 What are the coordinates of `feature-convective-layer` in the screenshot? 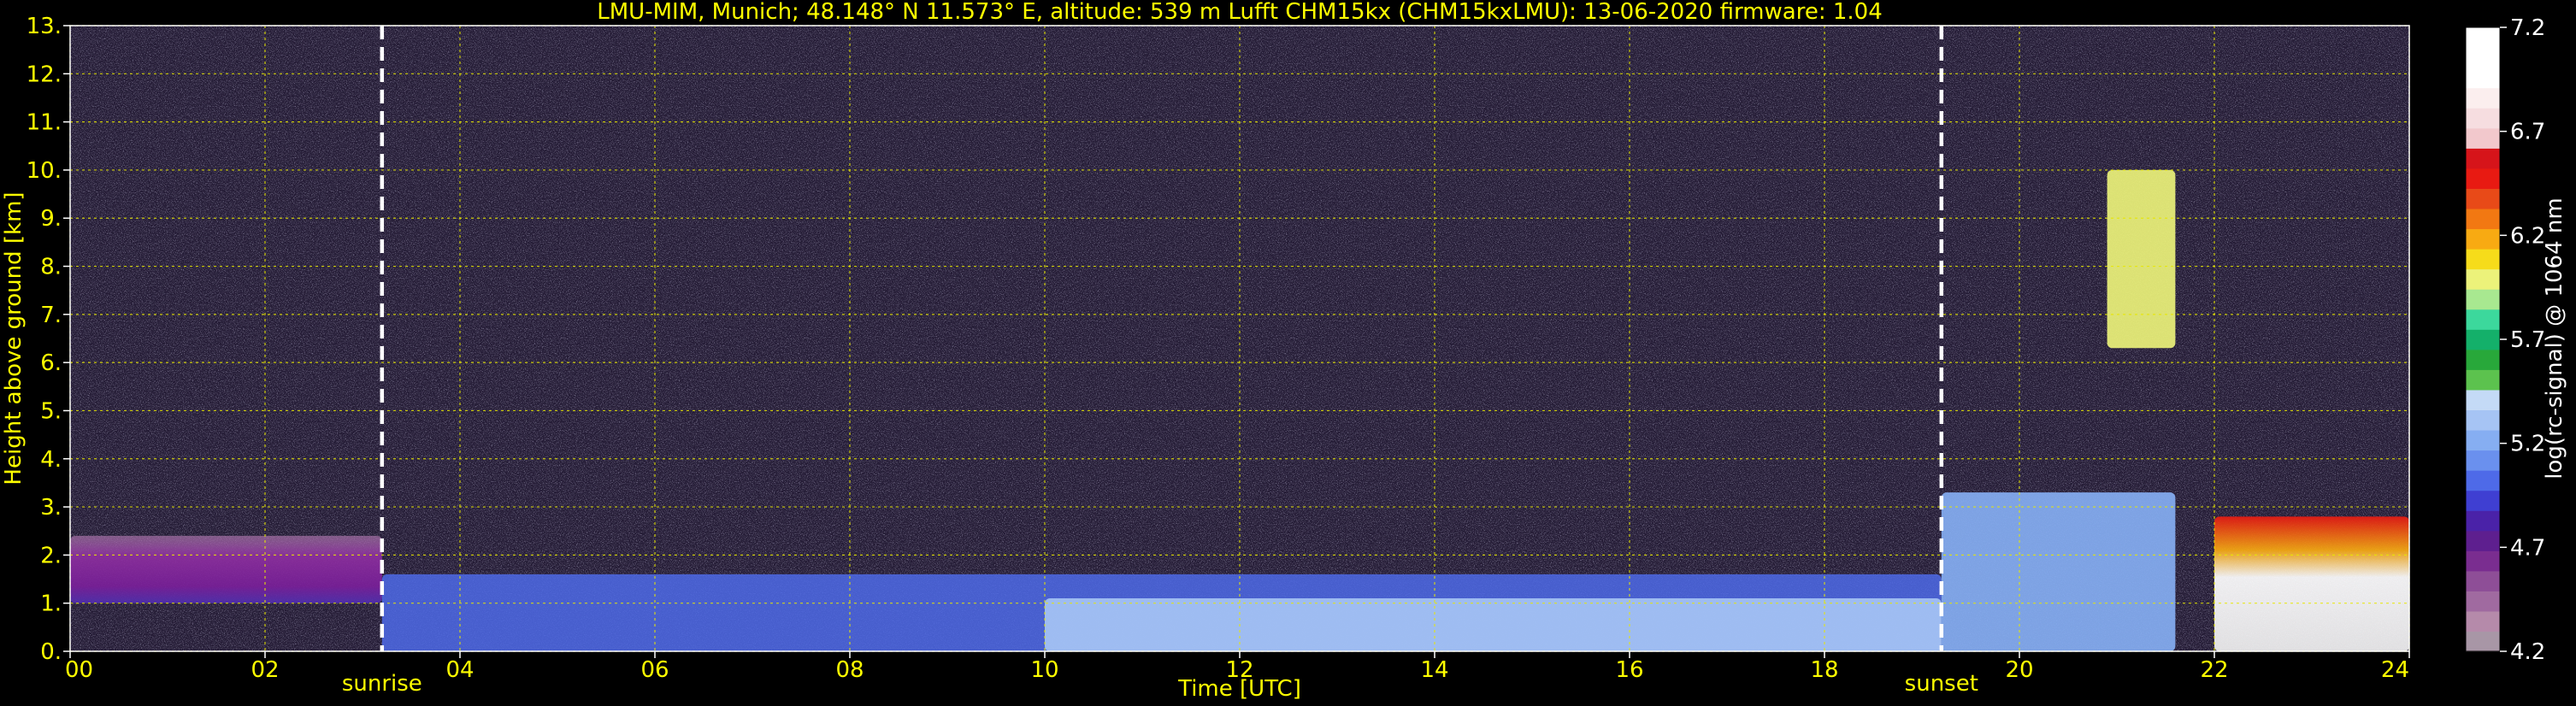 It's located at (1494, 624).